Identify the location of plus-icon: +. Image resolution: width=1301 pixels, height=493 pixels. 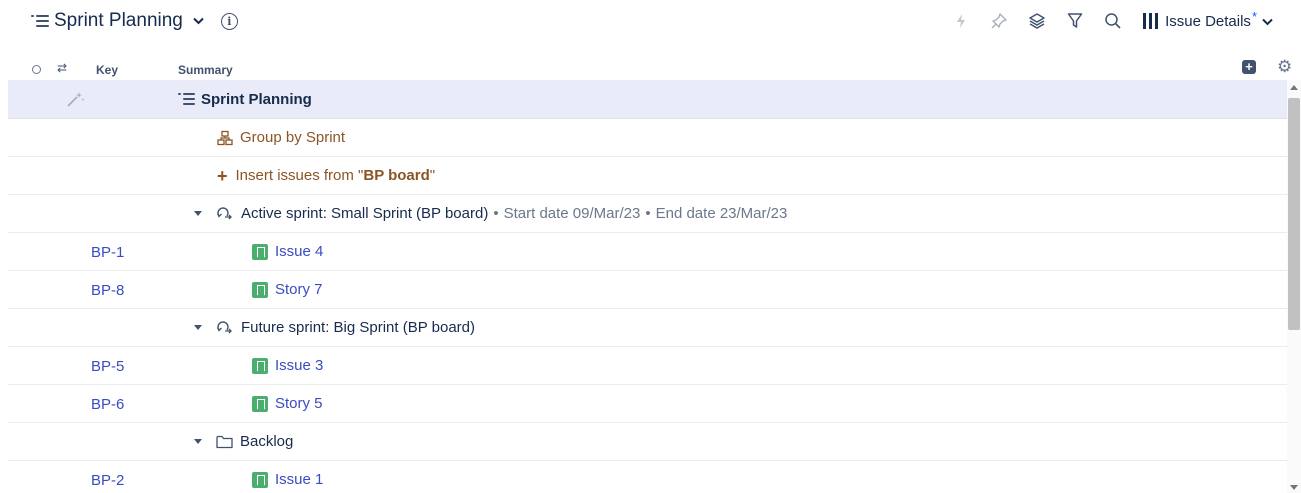
(222, 175).